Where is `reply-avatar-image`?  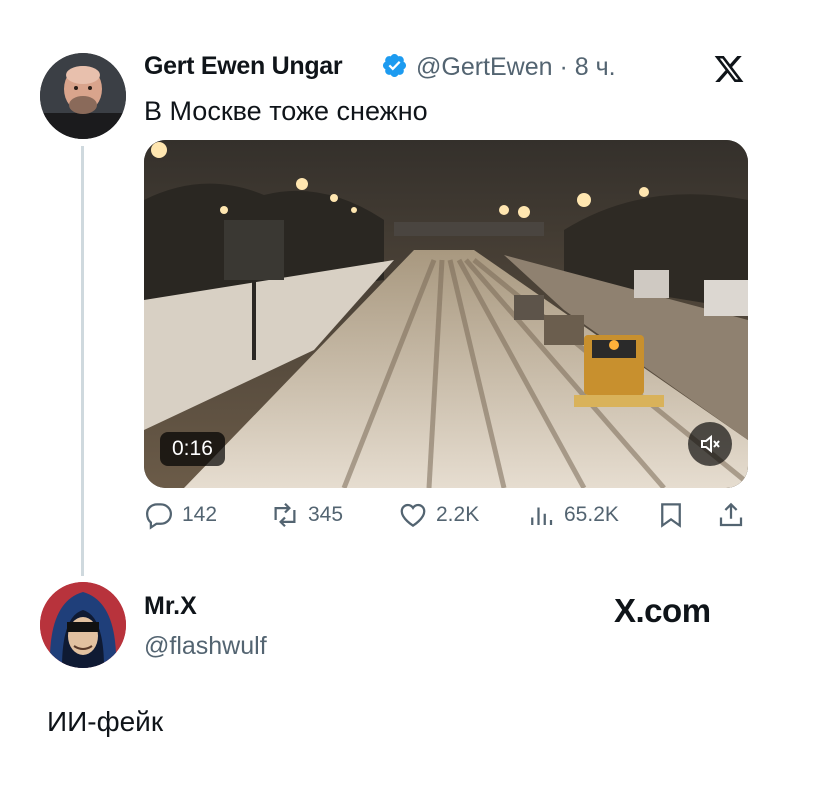
reply-avatar-image is located at coordinates (83, 625).